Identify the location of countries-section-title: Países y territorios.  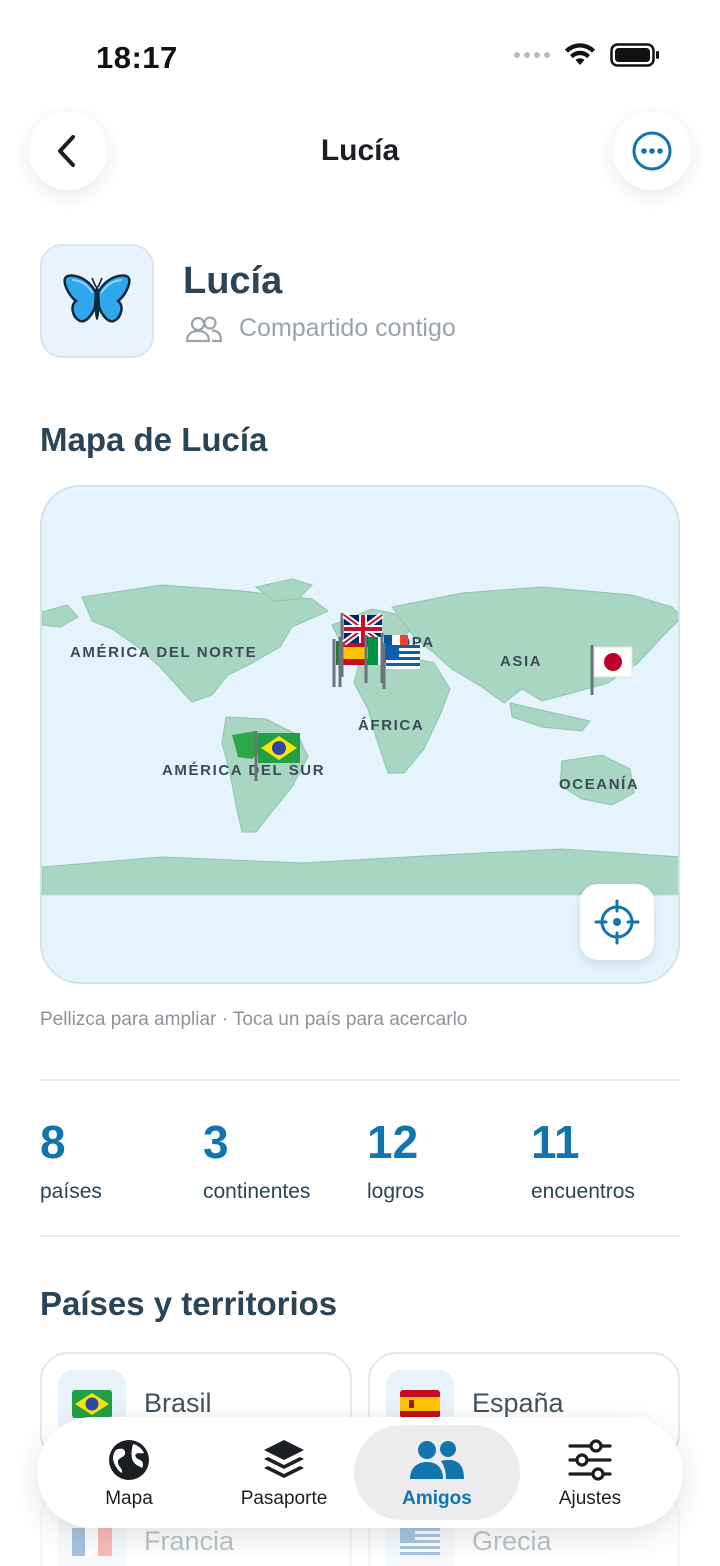
(189, 1303).